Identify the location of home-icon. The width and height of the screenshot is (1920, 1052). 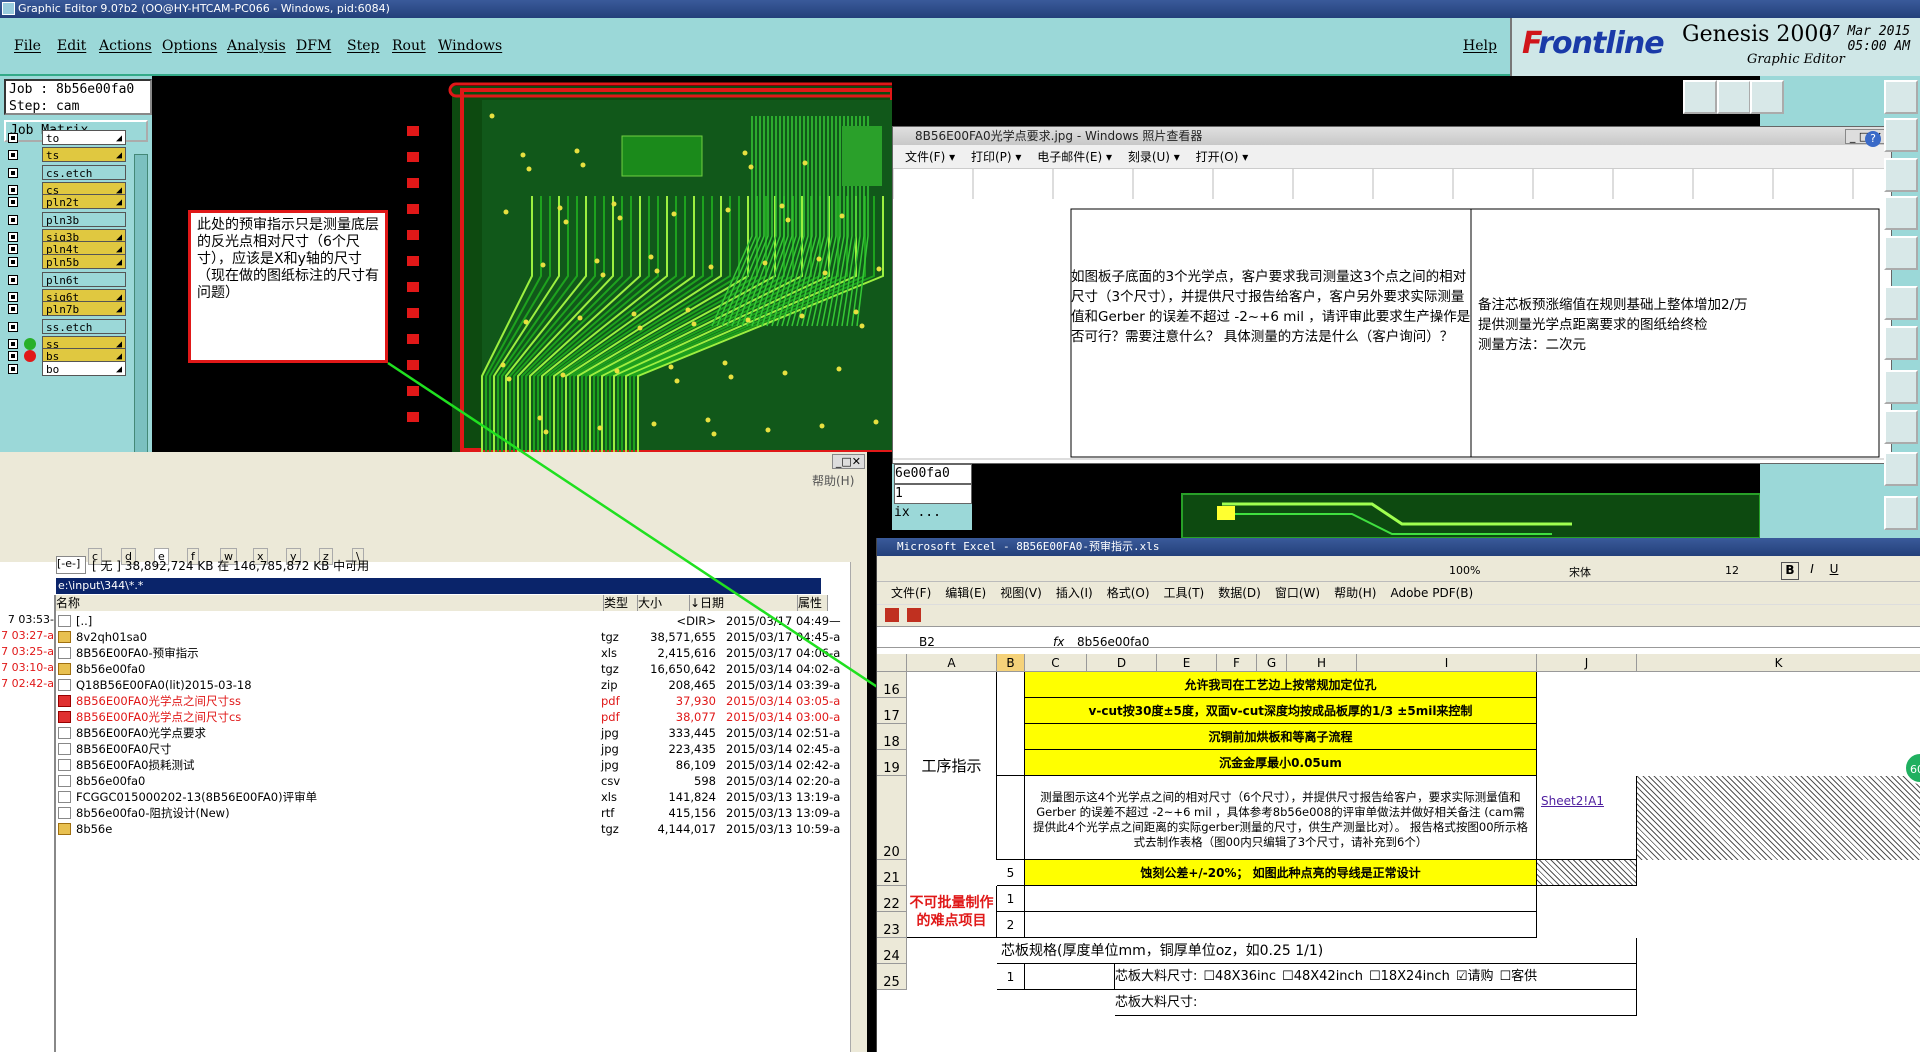
(1767, 97).